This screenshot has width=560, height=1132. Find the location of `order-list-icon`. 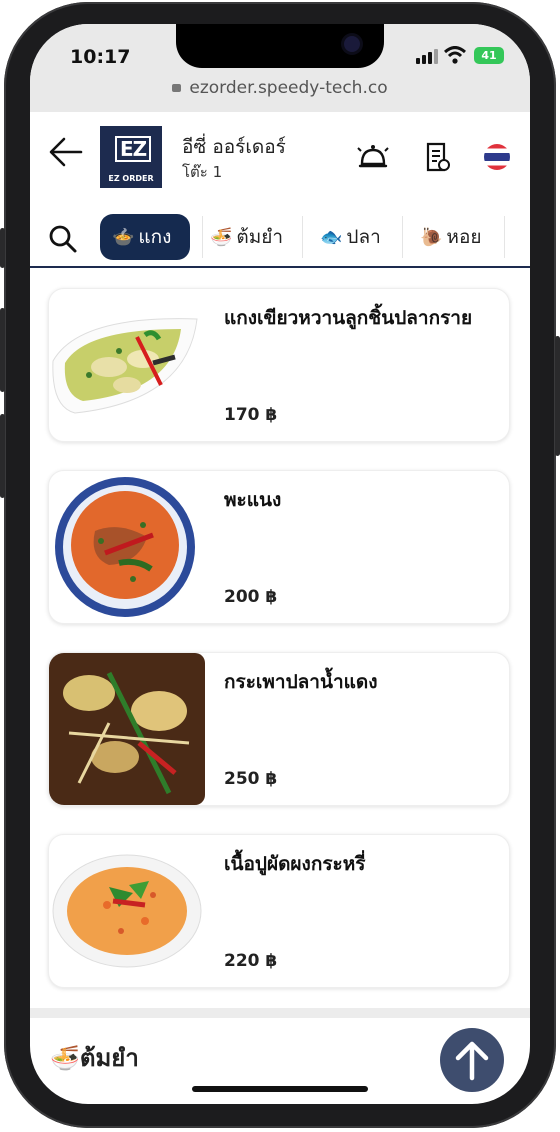

order-list-icon is located at coordinates (437, 157).